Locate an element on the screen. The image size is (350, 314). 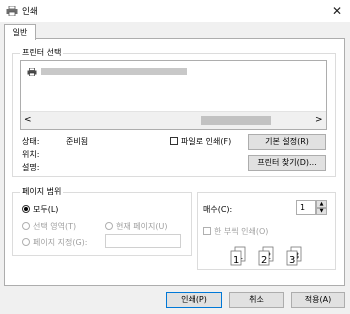
all-pages-radio is located at coordinates (26, 209).